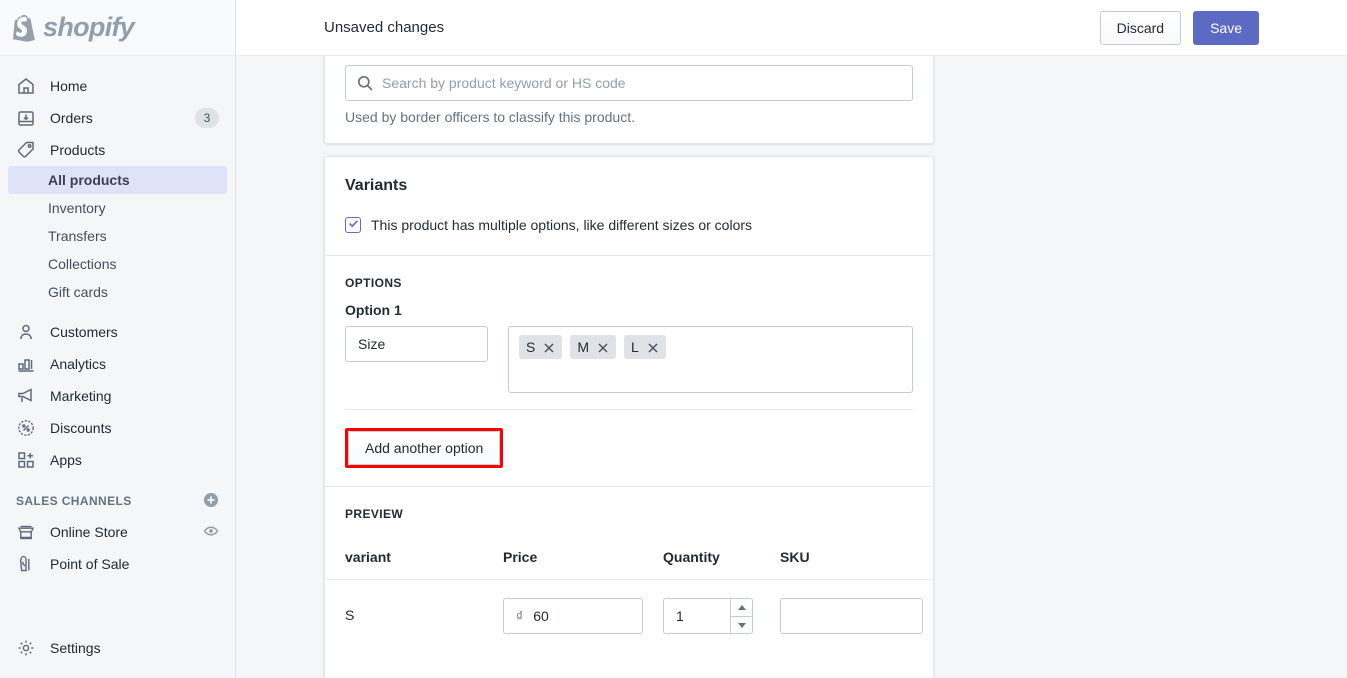  Describe the element at coordinates (384, 27) in the screenshot. I see `unsaved-changes-title: Unsaved changes` at that location.